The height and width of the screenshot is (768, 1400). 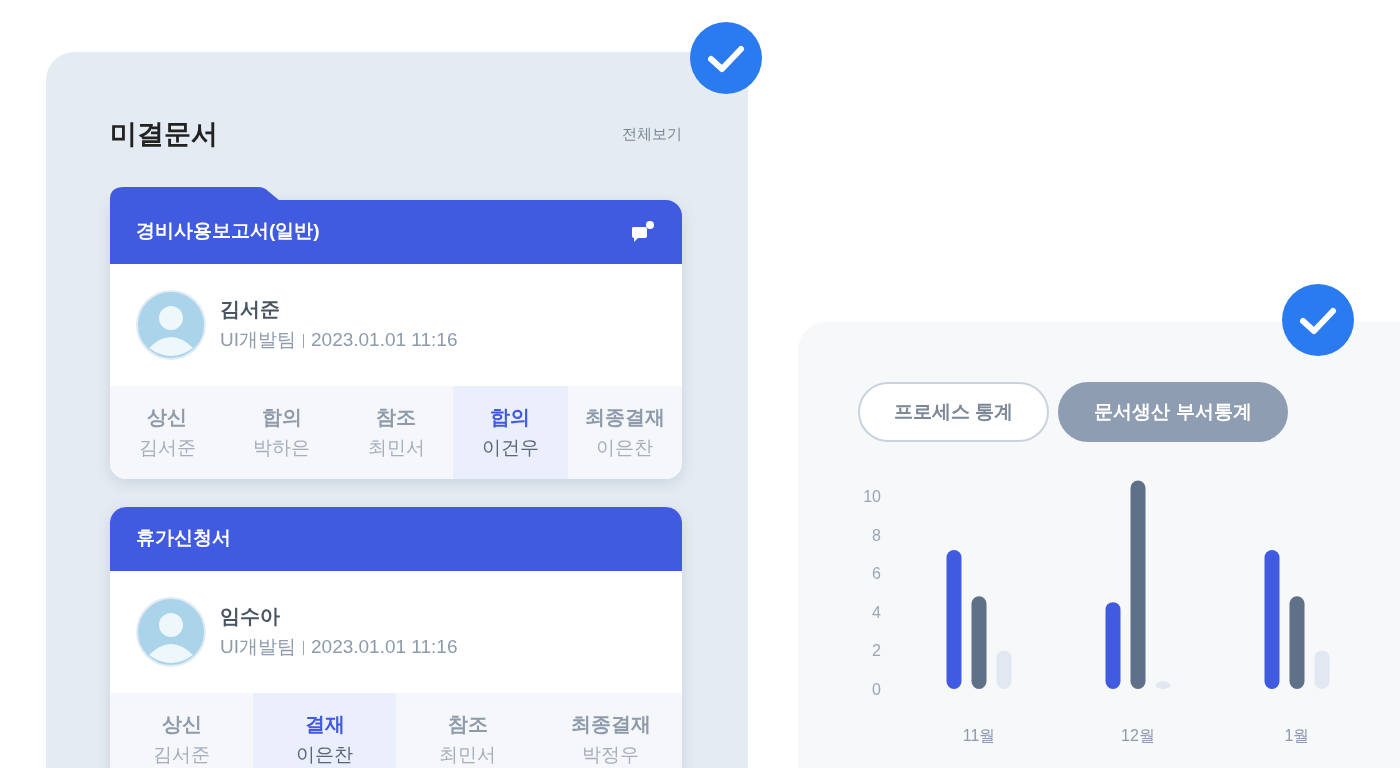 I want to click on document-title: 휴가신청서, so click(x=183, y=538).